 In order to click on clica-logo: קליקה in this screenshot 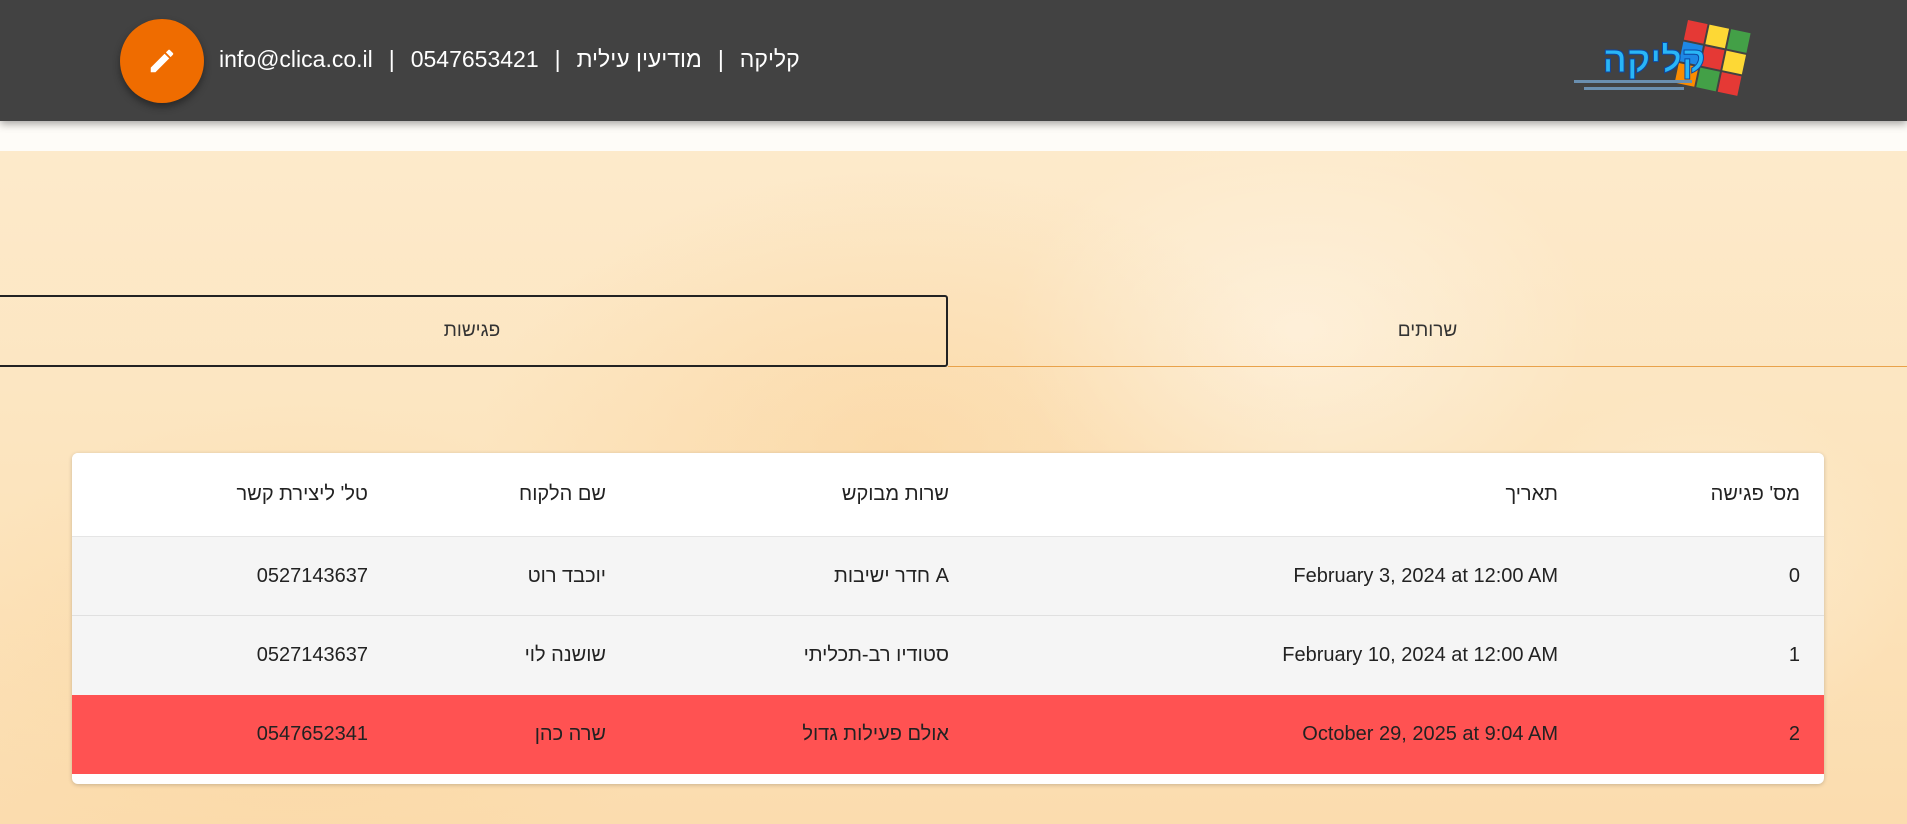, I will do `click(1666, 61)`.